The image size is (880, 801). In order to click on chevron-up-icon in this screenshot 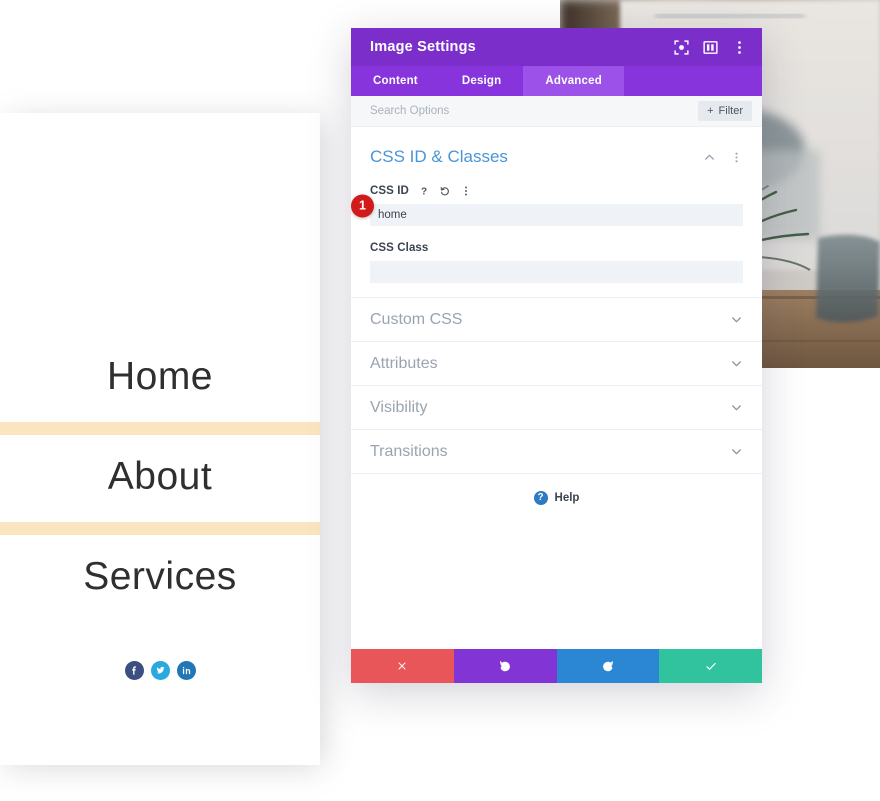, I will do `click(709, 157)`.